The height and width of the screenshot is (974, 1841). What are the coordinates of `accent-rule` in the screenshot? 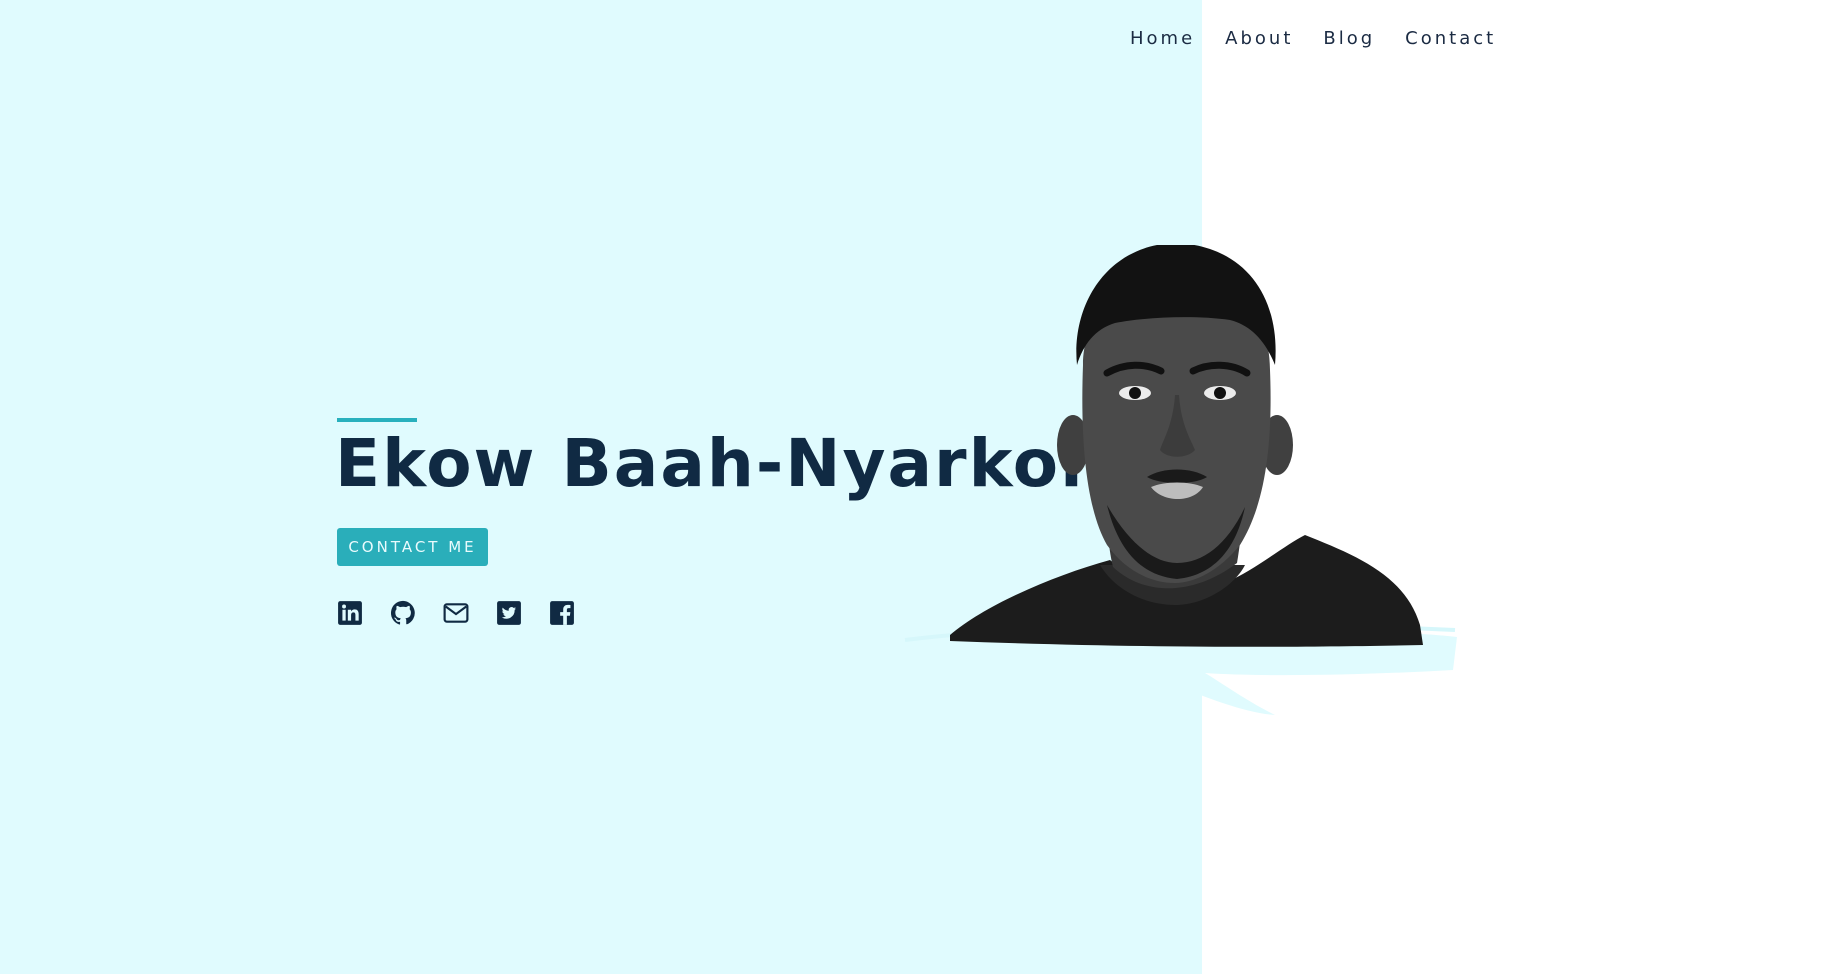 It's located at (377, 420).